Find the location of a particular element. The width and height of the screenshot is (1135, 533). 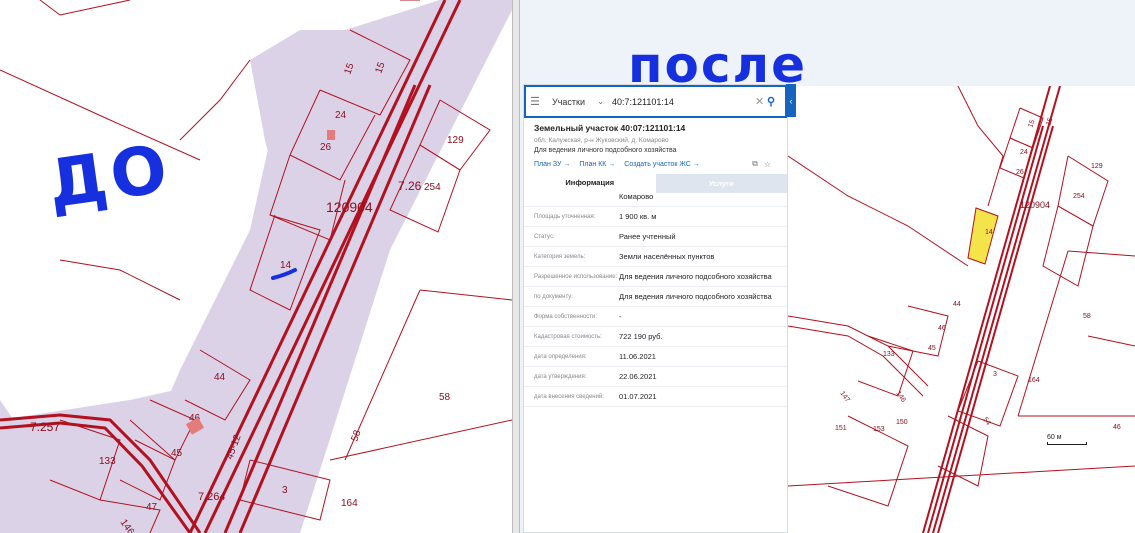

search-icon: ⚲ is located at coordinates (774, 101).